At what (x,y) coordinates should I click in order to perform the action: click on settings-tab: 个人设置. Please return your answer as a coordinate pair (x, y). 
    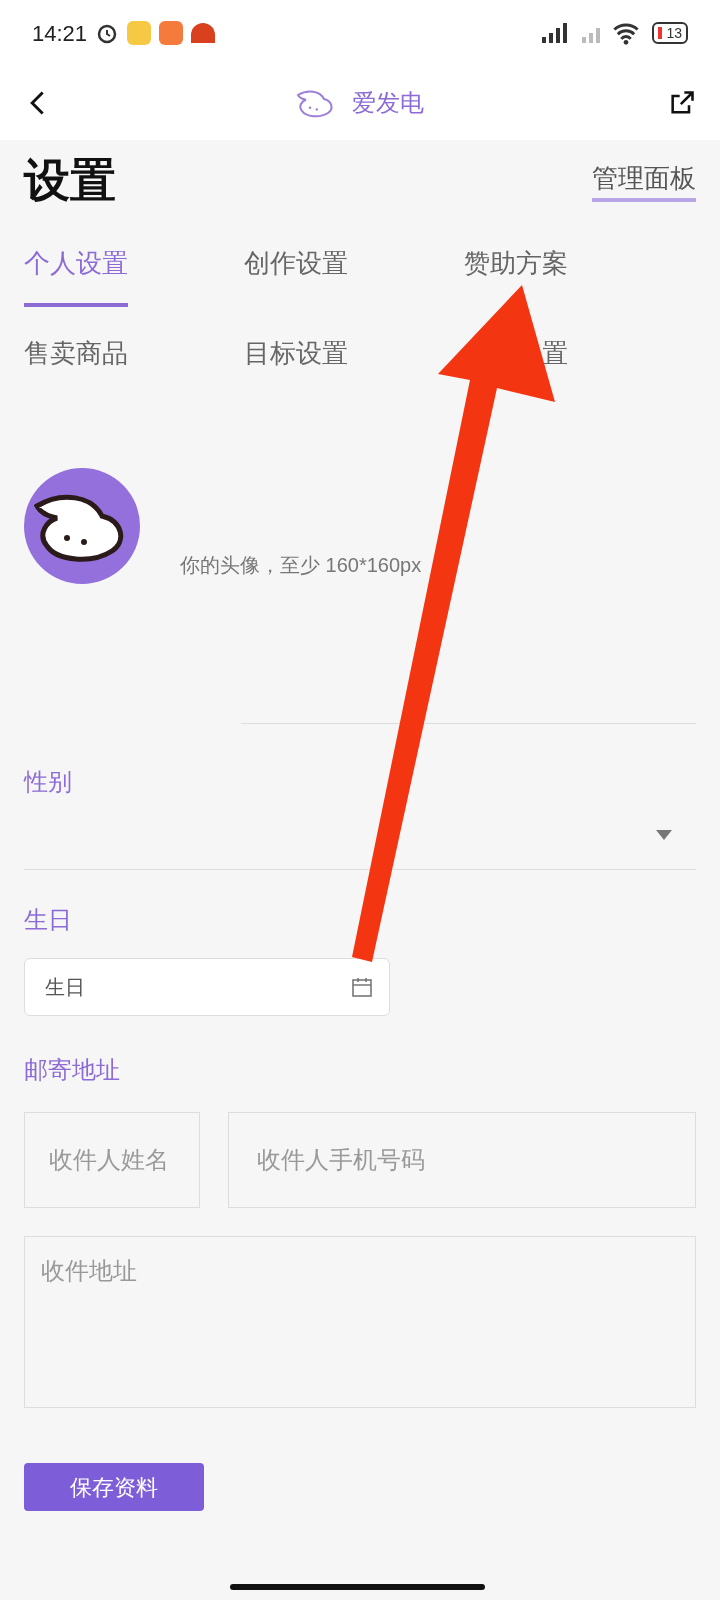
    Looking at the image, I should click on (76, 275).